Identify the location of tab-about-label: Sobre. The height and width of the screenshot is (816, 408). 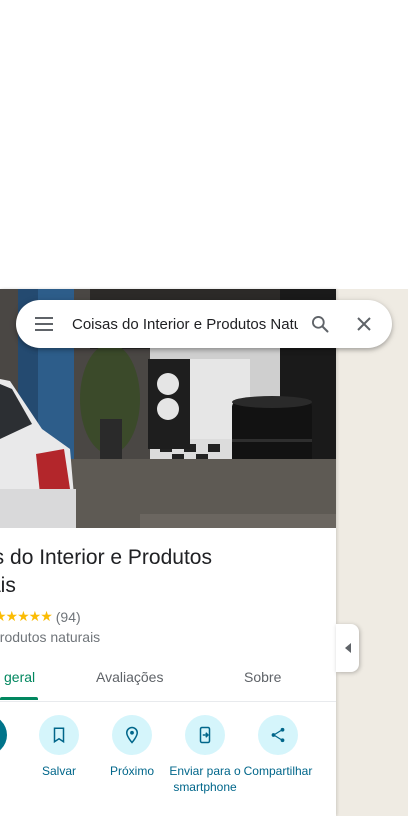
(263, 677).